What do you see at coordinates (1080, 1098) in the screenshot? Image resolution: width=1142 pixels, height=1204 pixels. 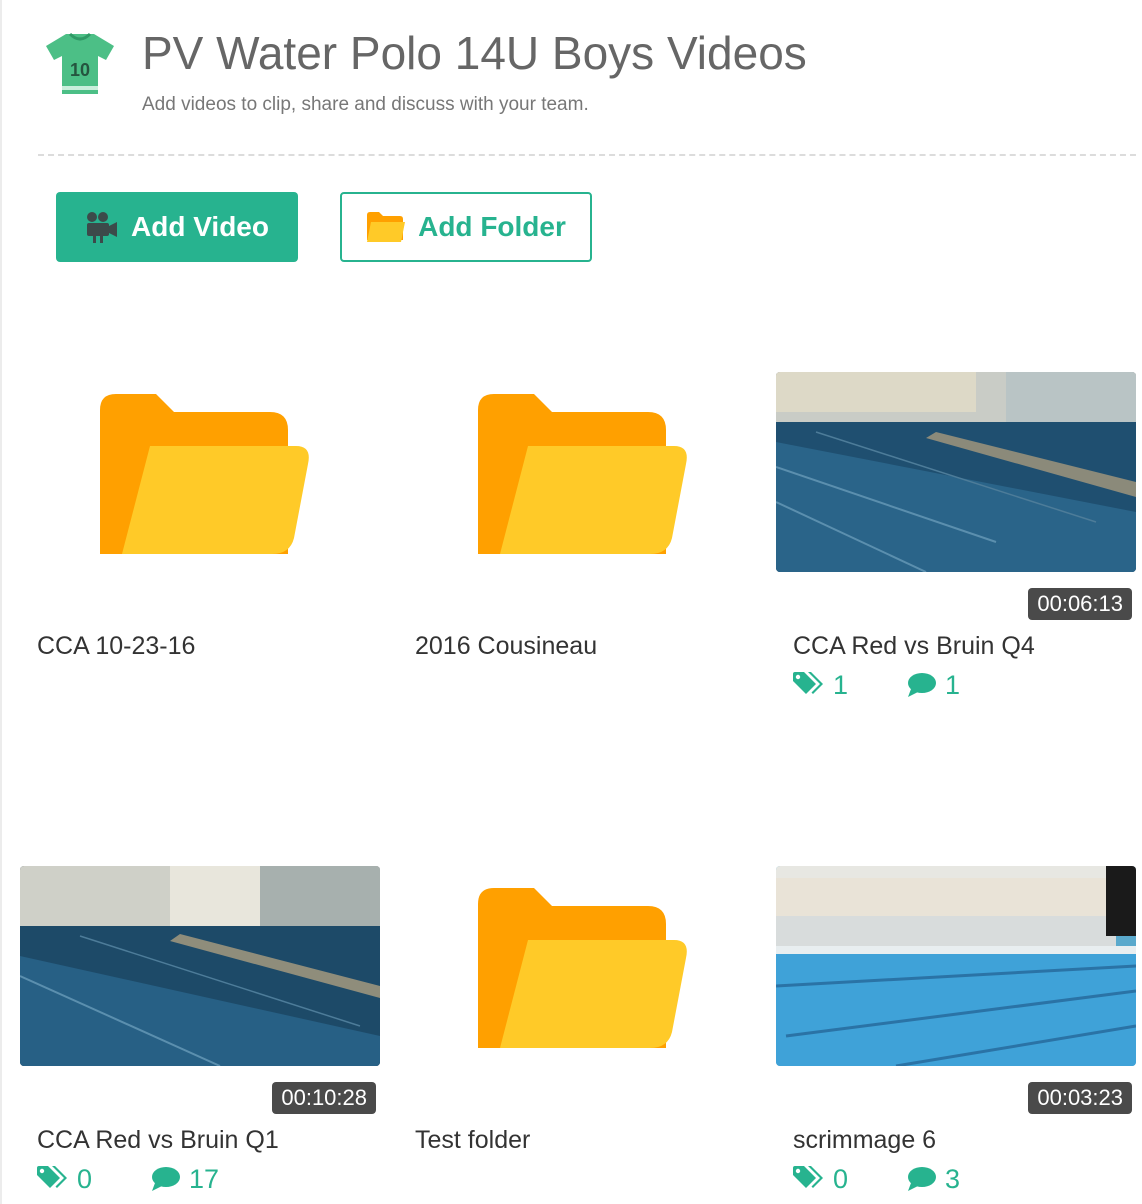 I see `video-duration: 00:03:23` at bounding box center [1080, 1098].